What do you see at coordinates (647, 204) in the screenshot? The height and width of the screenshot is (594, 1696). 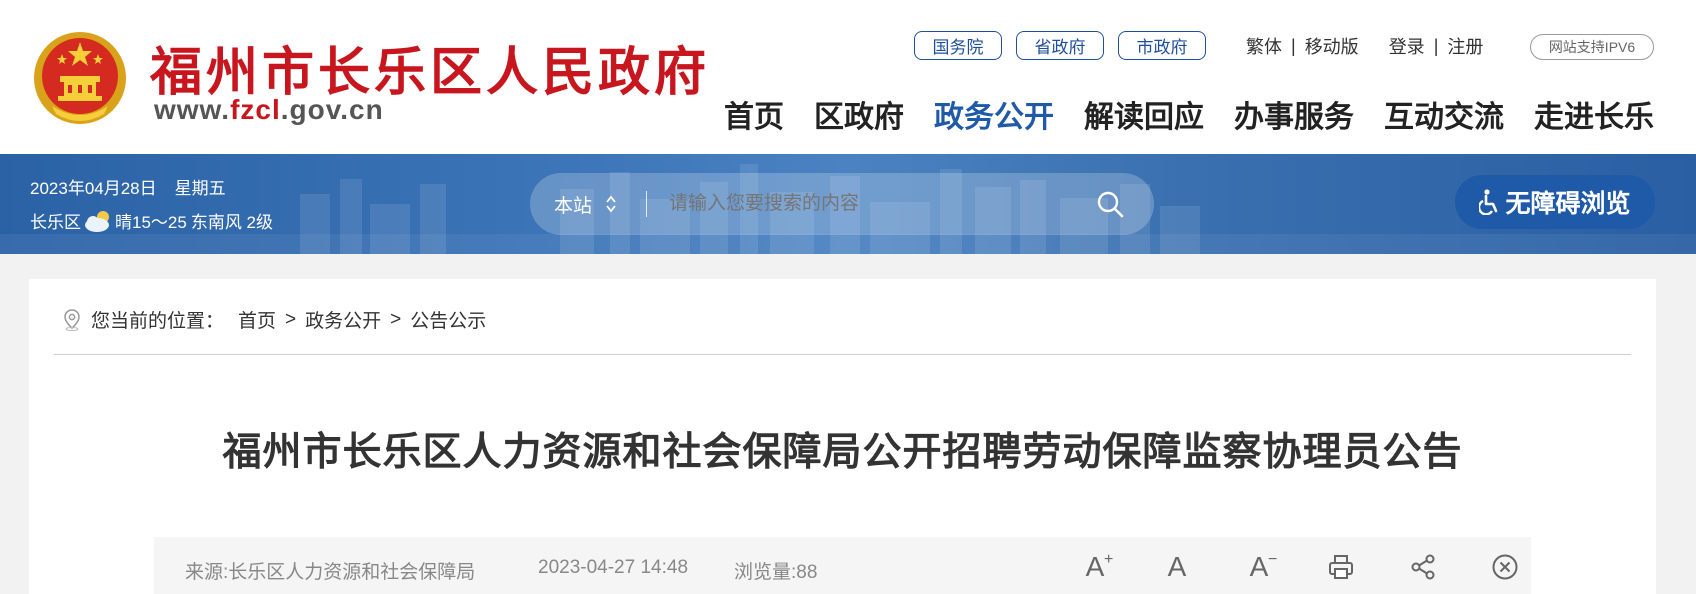 I see `search-divider` at bounding box center [647, 204].